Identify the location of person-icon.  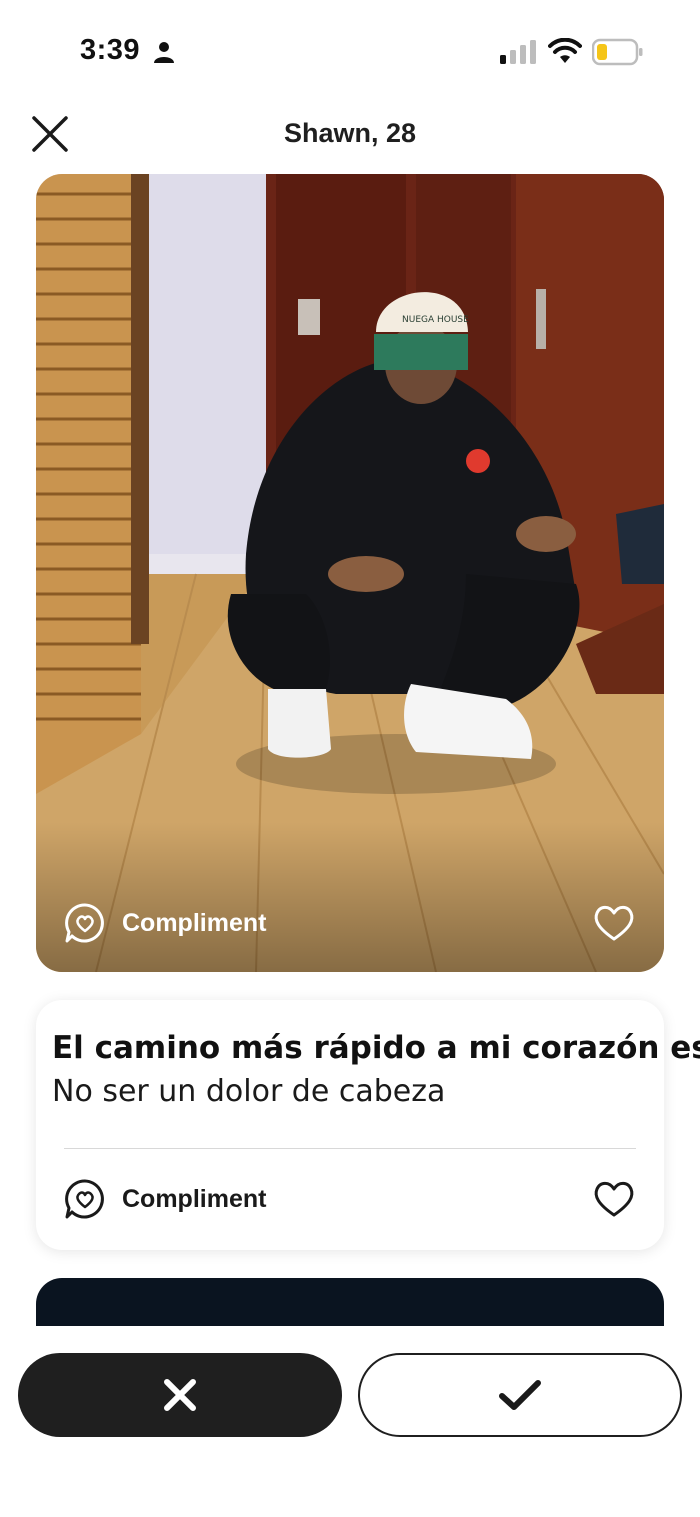
(164, 52).